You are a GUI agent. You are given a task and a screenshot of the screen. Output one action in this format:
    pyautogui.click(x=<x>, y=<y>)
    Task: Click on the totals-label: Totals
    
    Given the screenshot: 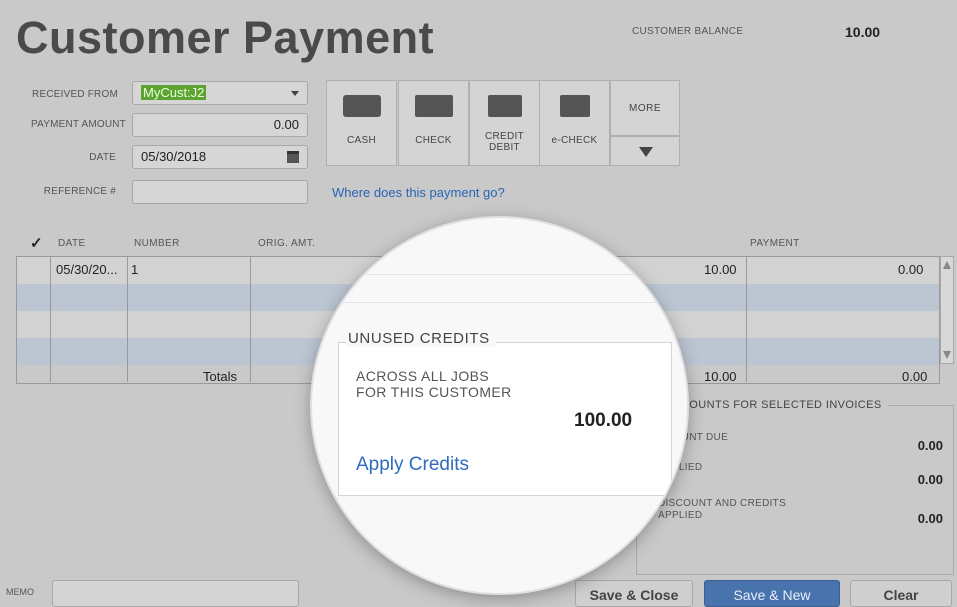 What is the action you would take?
    pyautogui.click(x=220, y=376)
    